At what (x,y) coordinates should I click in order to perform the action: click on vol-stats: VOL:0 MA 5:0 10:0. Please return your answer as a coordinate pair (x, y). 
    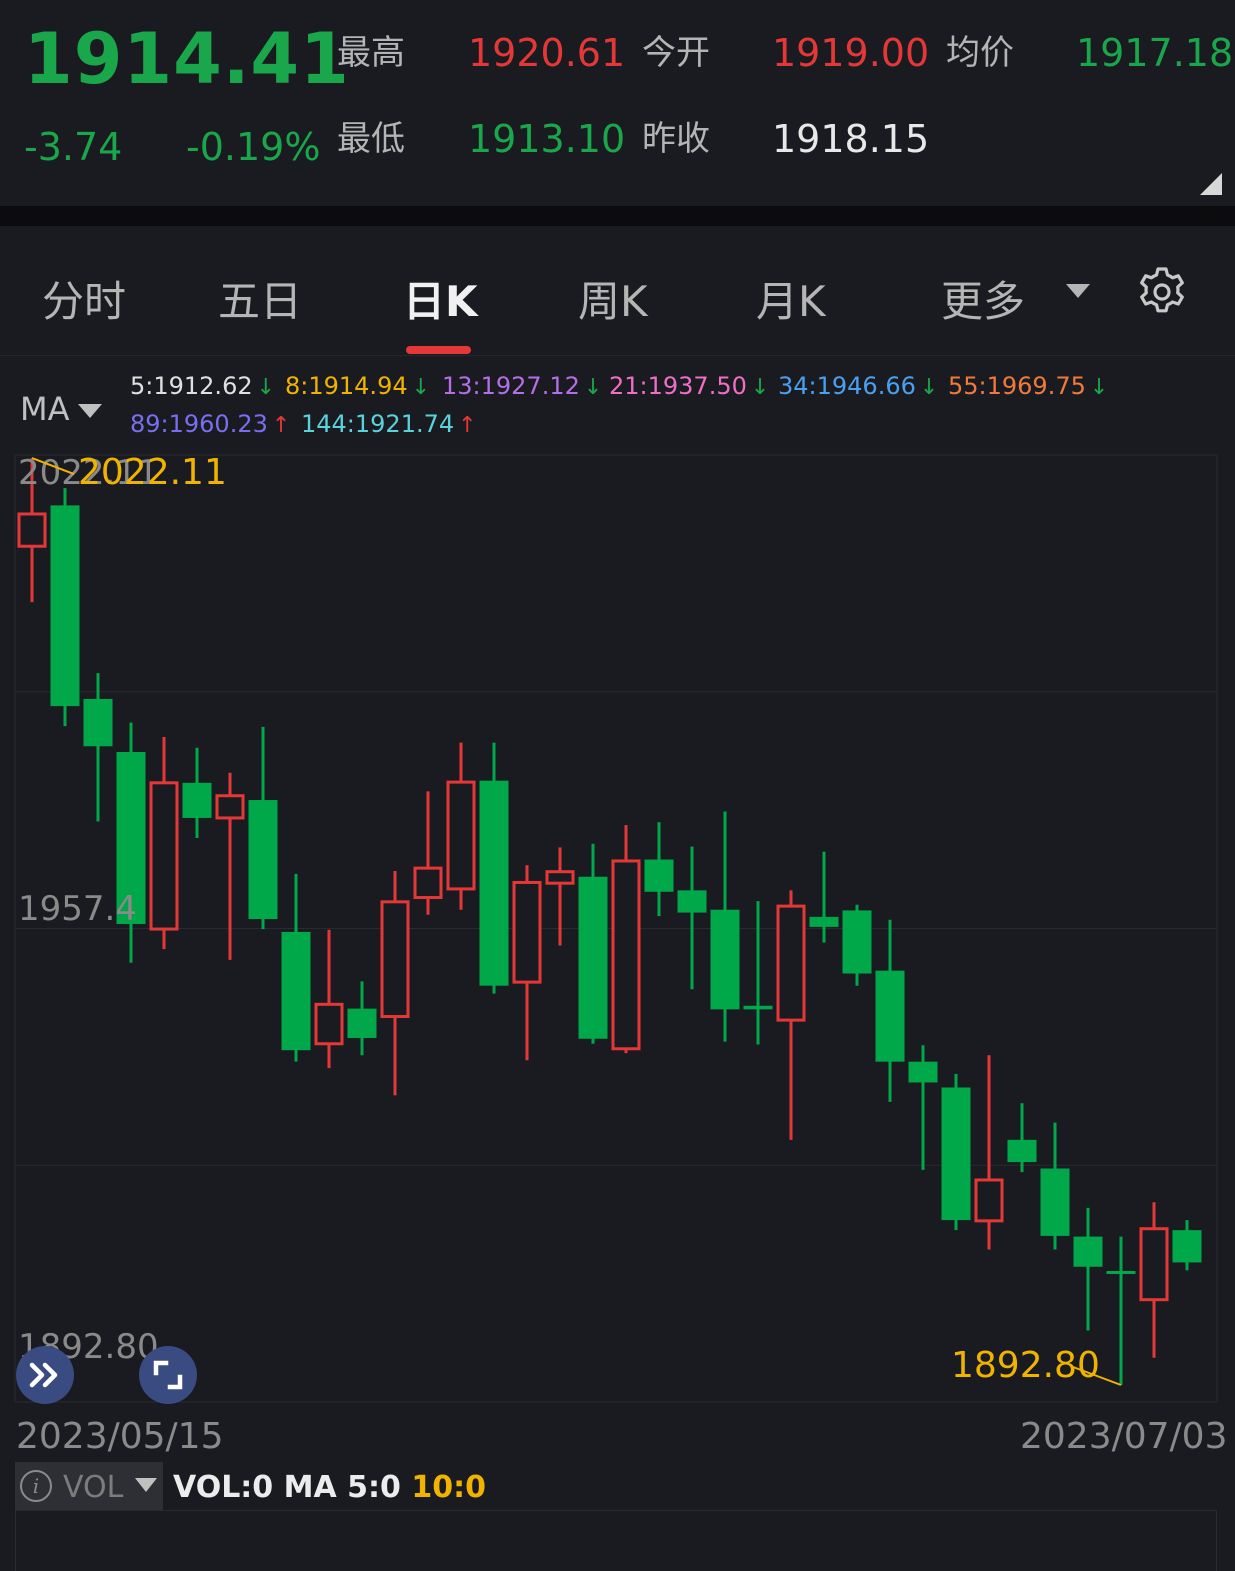
    Looking at the image, I should click on (329, 1487).